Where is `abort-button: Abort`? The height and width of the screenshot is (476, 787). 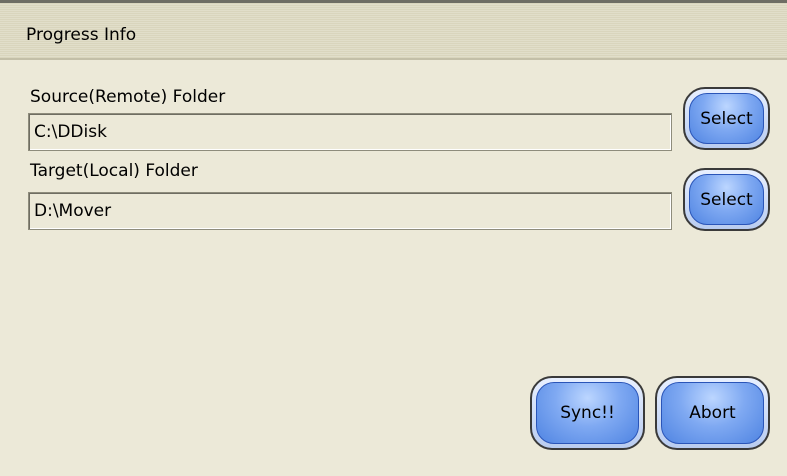
abort-button: Abort is located at coordinates (712, 413).